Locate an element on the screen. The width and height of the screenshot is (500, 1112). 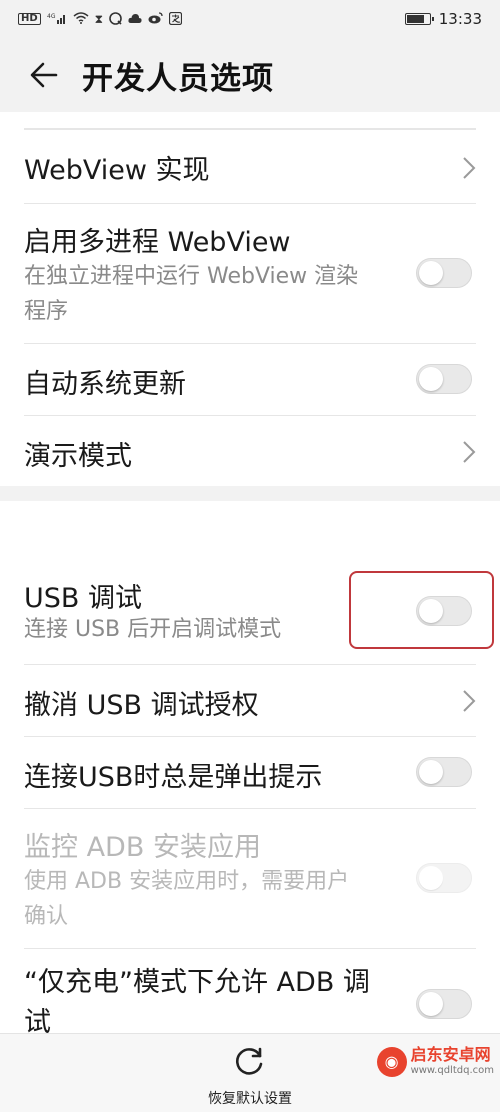
list-item-title: USB 调试 is located at coordinates (83, 598).